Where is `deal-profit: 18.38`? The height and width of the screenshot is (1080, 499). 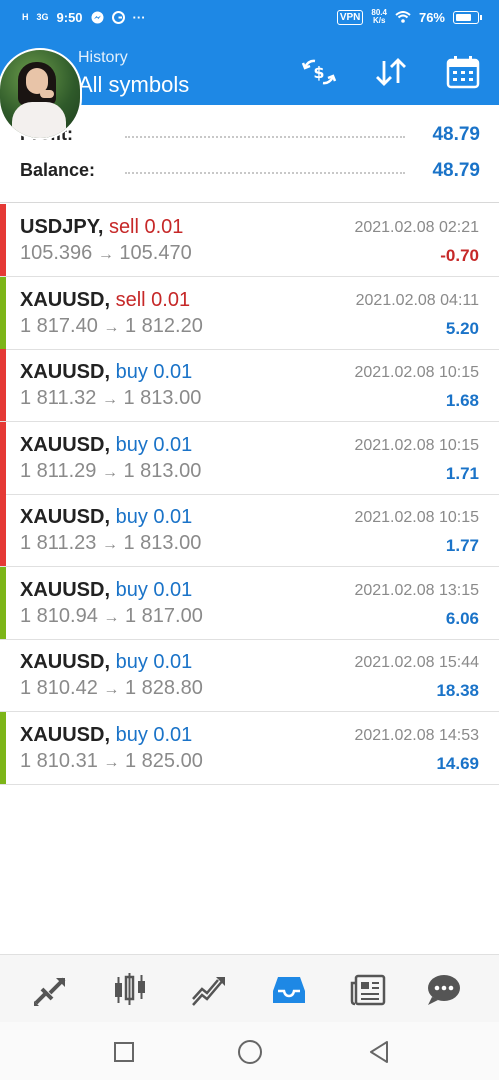 deal-profit: 18.38 is located at coordinates (457, 690).